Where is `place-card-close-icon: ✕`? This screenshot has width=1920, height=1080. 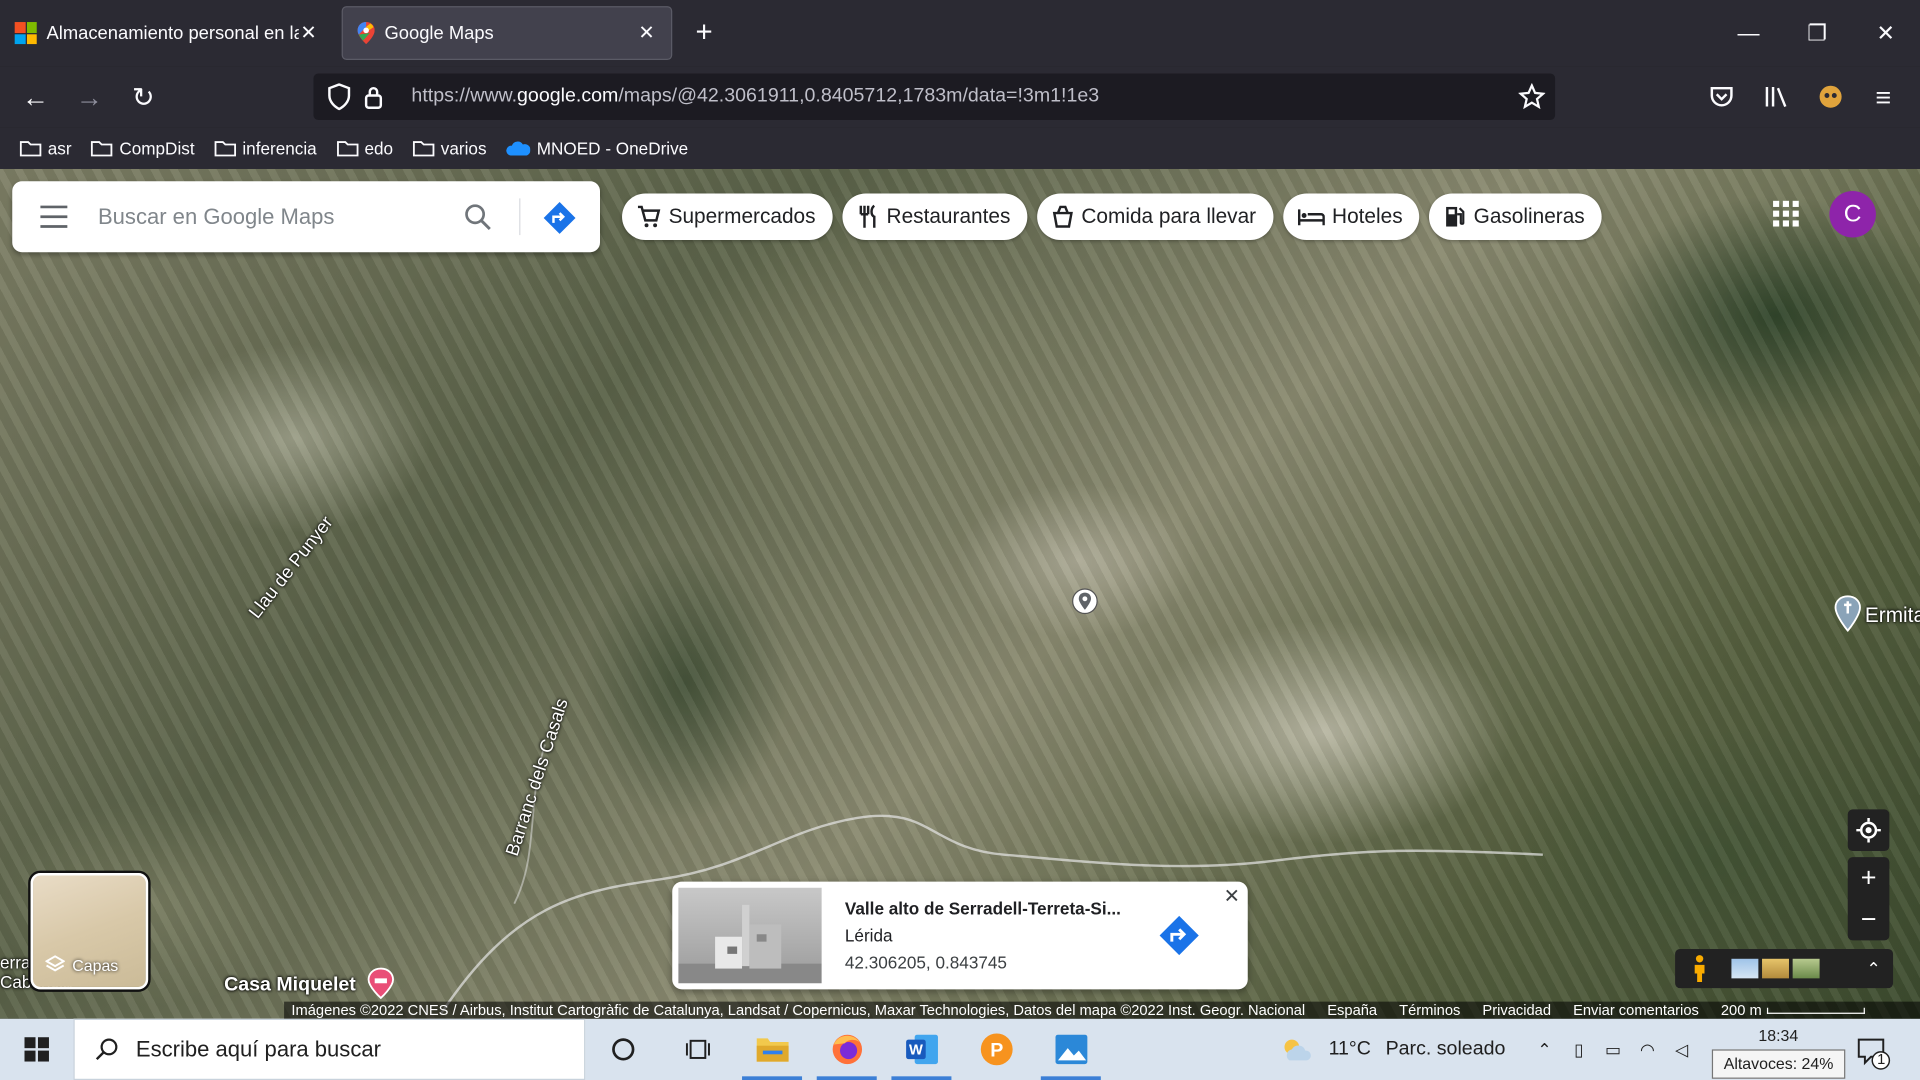 place-card-close-icon: ✕ is located at coordinates (1232, 898).